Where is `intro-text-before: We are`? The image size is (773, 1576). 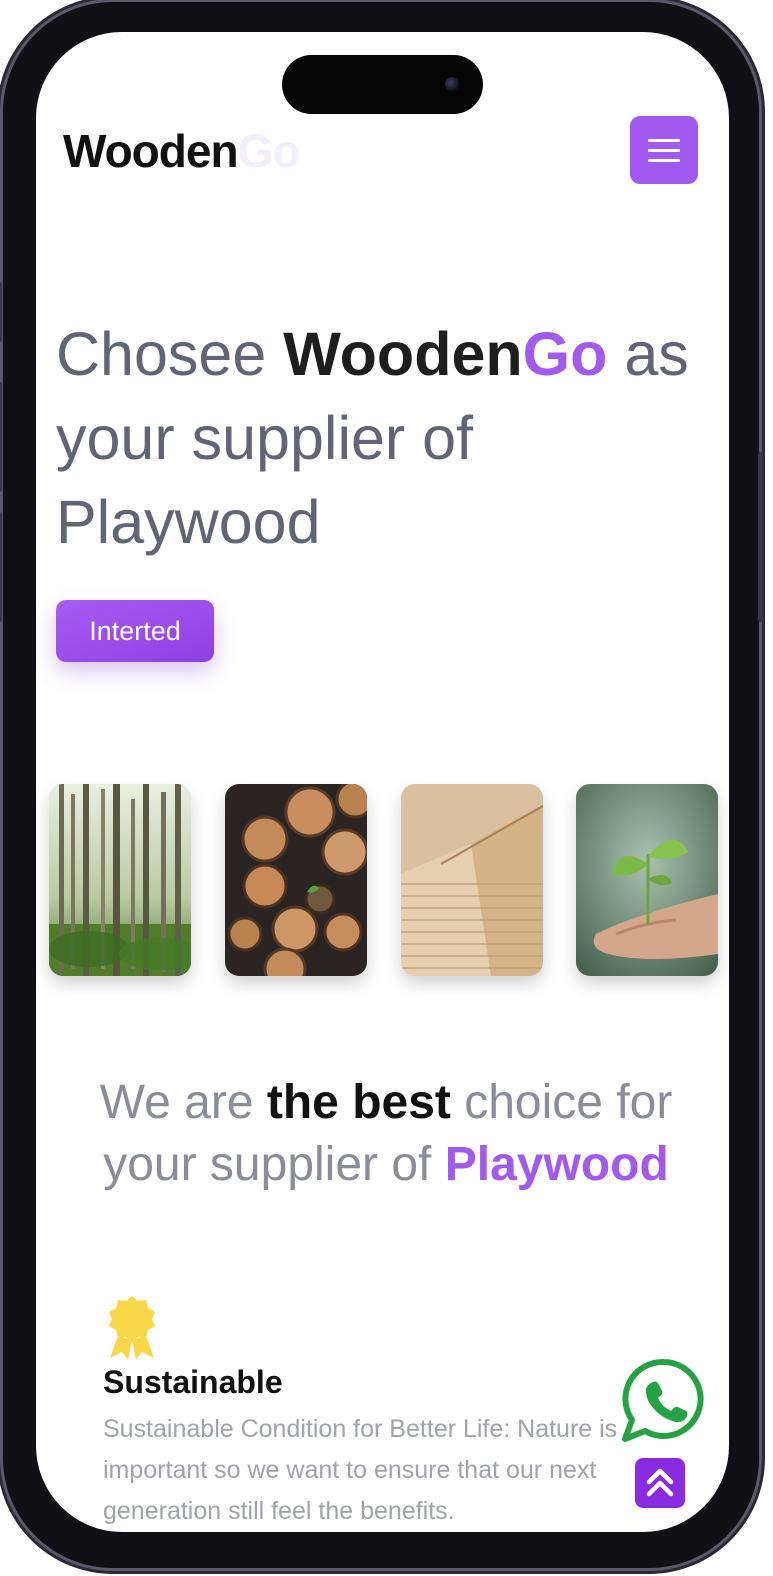 intro-text-before: We are is located at coordinates (183, 1102).